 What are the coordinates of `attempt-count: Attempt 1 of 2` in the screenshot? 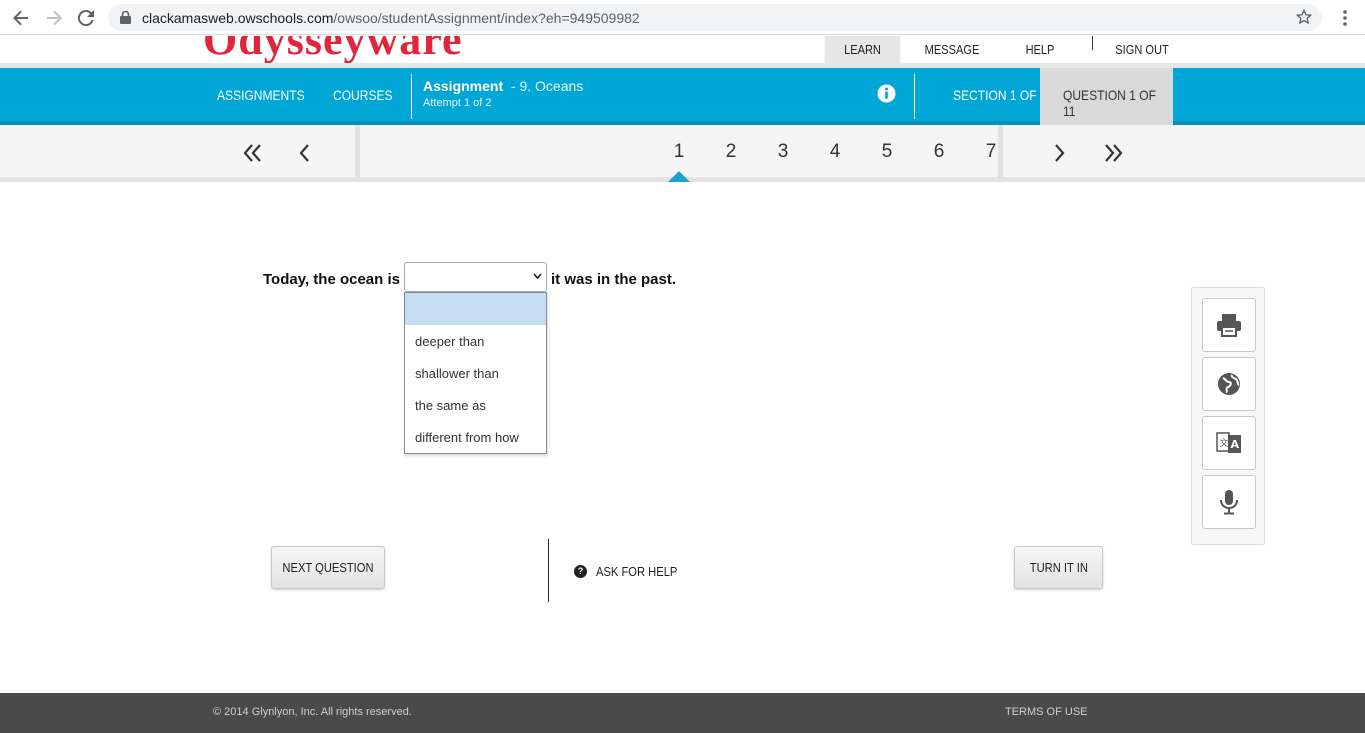 It's located at (457, 103).